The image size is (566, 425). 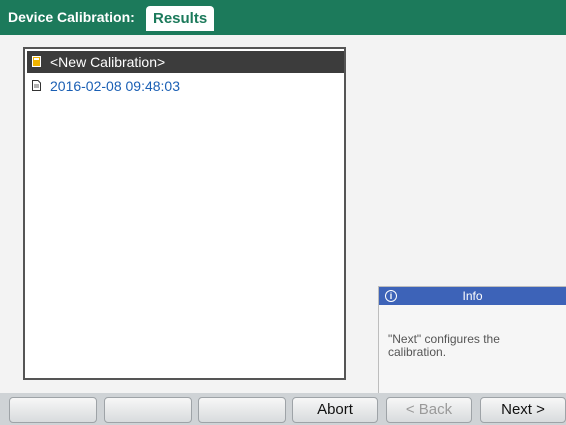 I want to click on next-button: Next >, so click(x=523, y=410).